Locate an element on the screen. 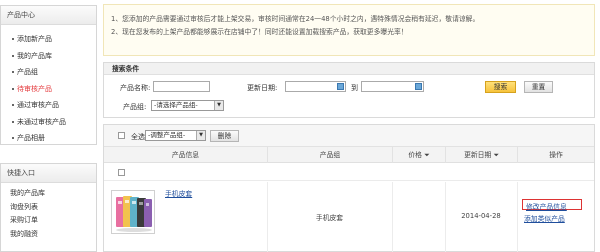  quick-item-my-products: 我的产品库 is located at coordinates (53, 194).